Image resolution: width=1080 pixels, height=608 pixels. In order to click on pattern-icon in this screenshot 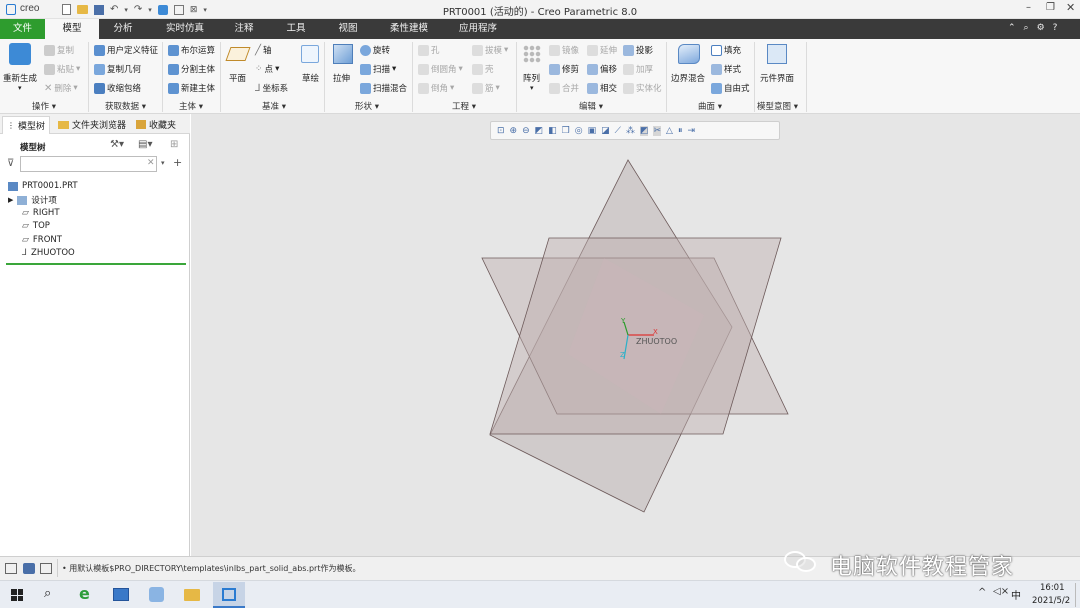, I will do `click(532, 54)`.